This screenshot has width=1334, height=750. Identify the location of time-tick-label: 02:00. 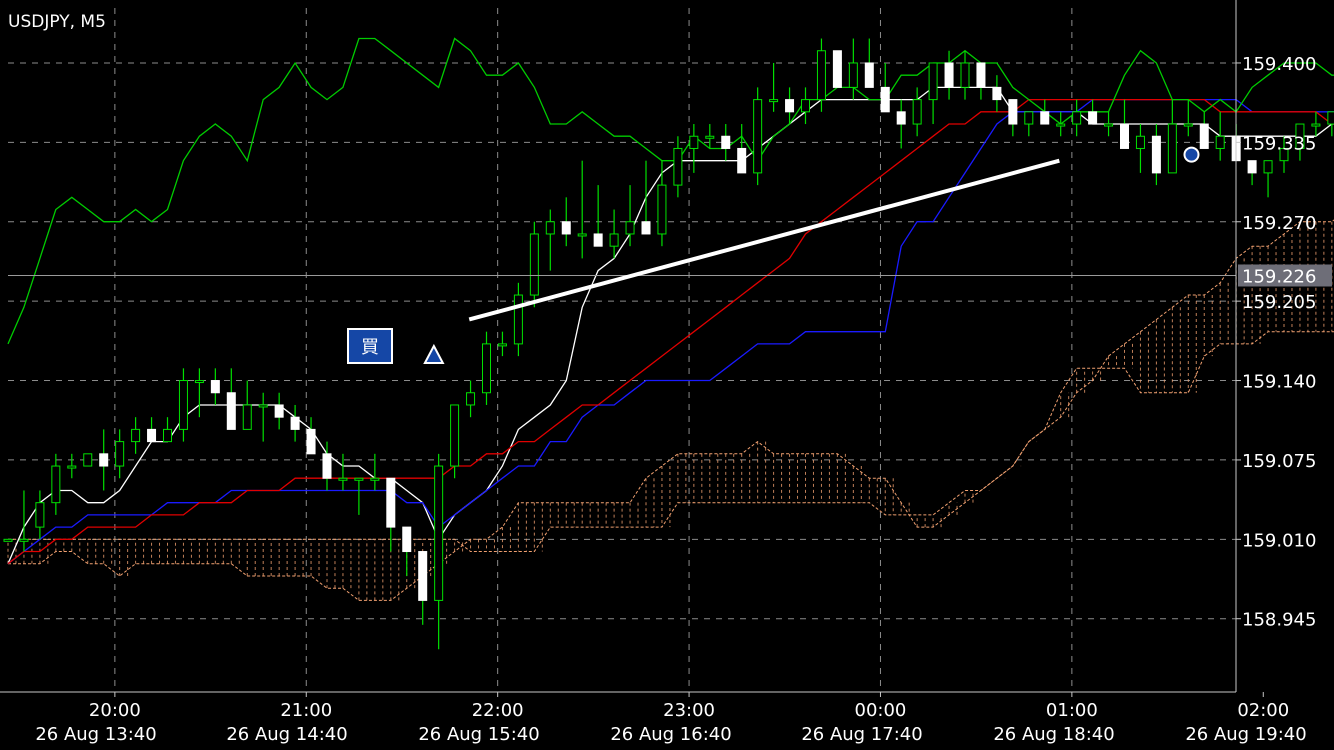
(1263, 710).